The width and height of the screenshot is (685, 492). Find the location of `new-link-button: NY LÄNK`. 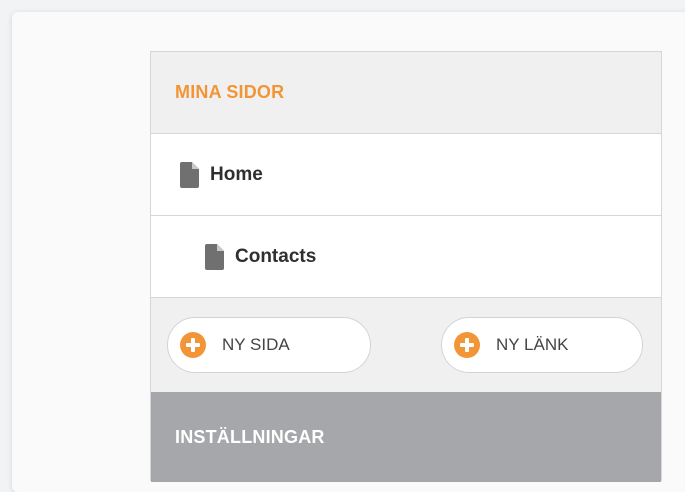

new-link-button: NY LÄNK is located at coordinates (542, 345).